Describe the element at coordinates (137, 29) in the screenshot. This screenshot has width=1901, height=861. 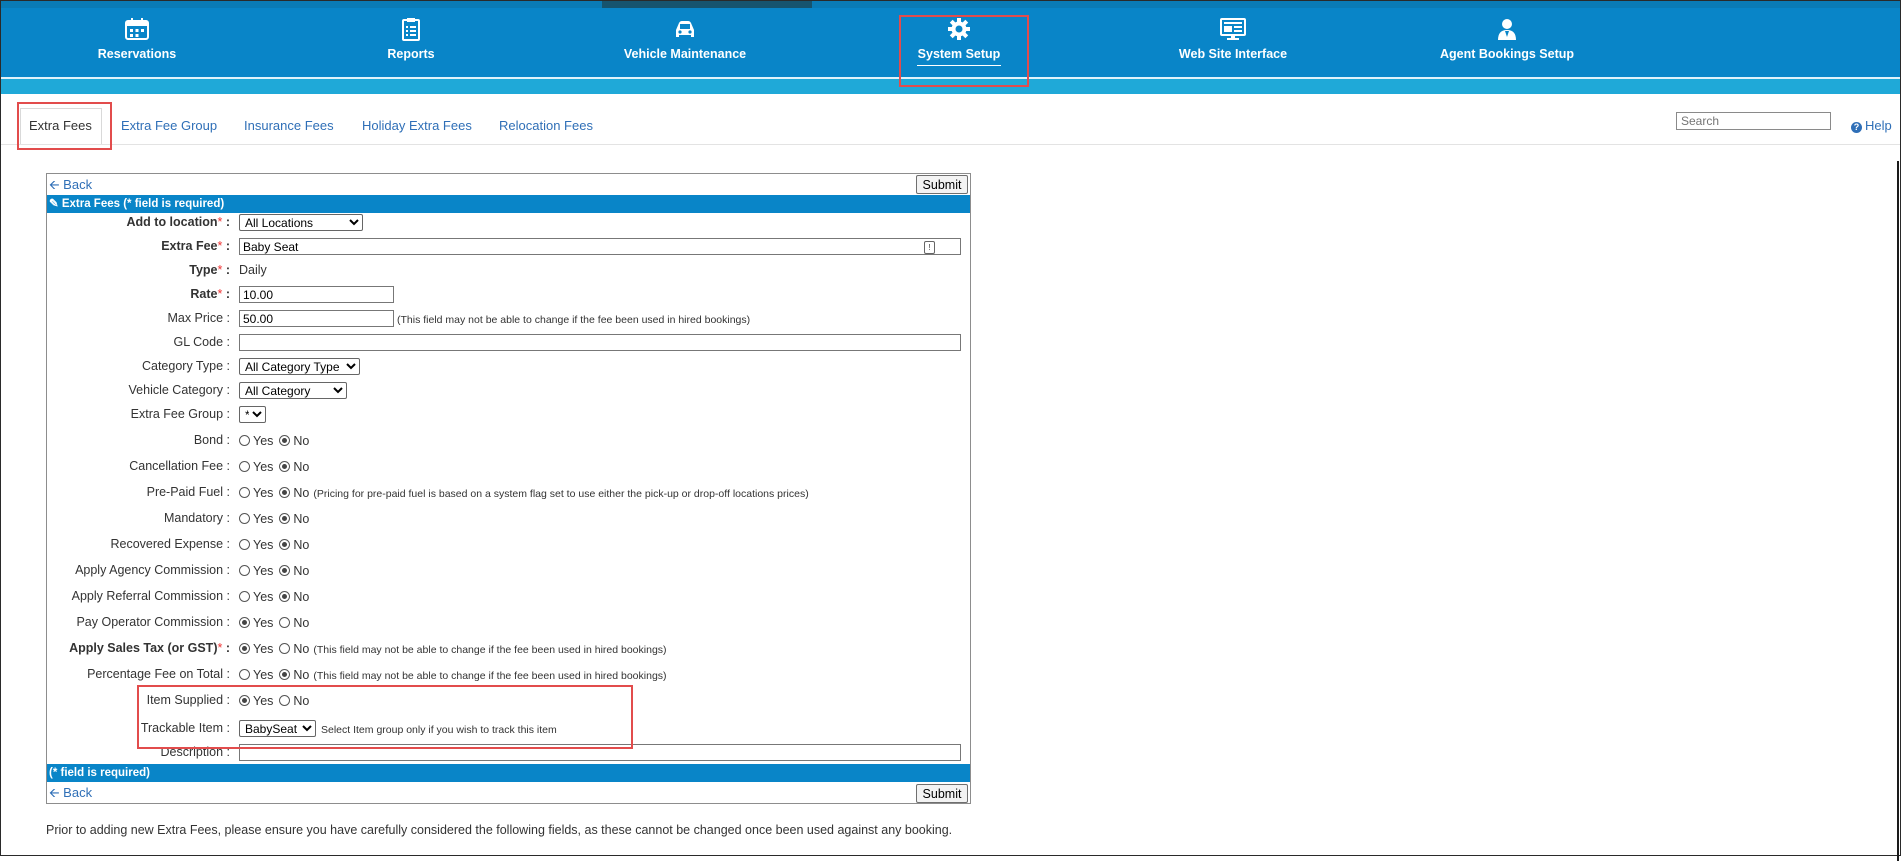
I see `calendar-icon` at that location.